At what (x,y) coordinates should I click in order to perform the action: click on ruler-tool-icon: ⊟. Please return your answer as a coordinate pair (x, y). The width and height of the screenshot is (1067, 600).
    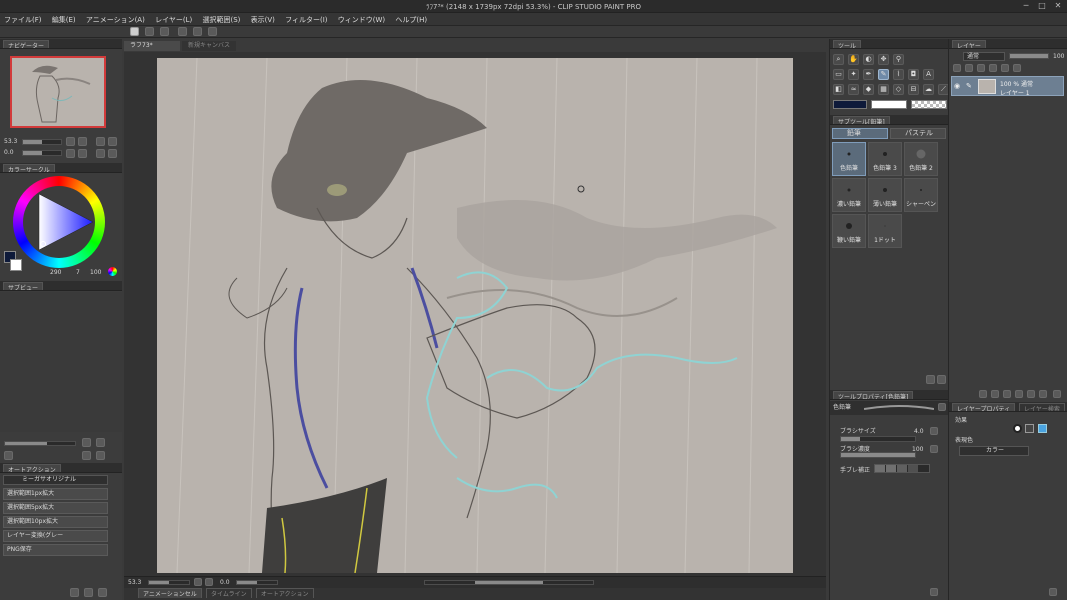
    Looking at the image, I should click on (913, 89).